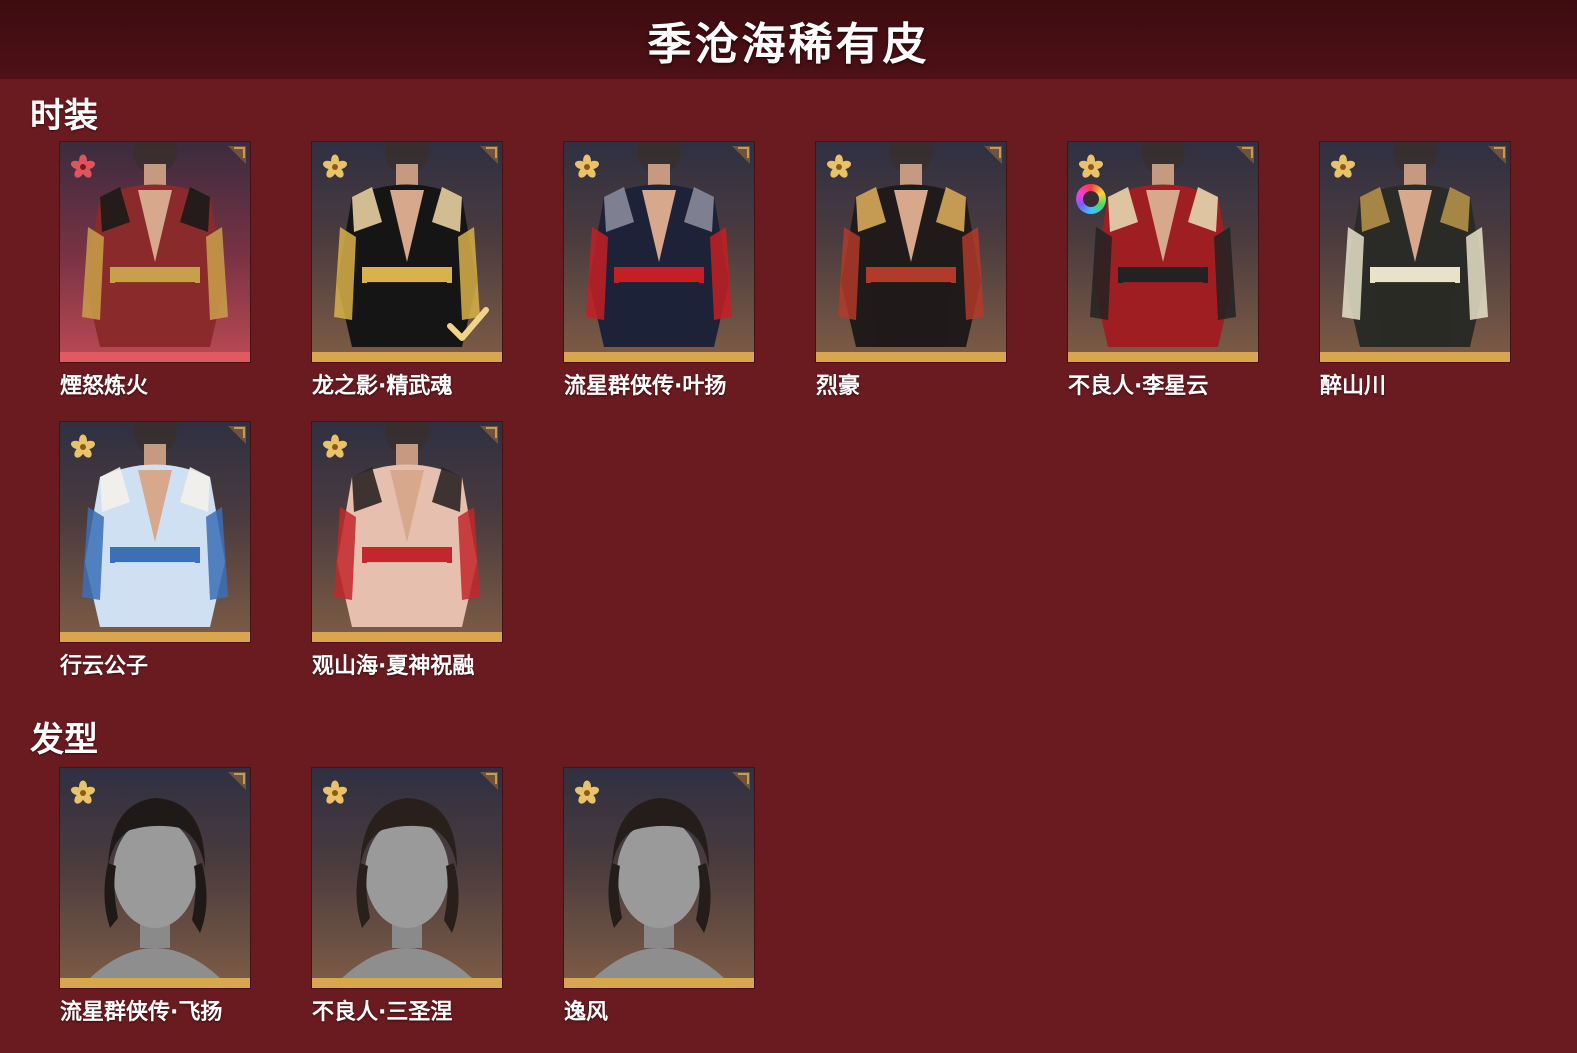 Image resolution: width=1577 pixels, height=1053 pixels. I want to click on dye-color-wheel-icon, so click(1091, 199).